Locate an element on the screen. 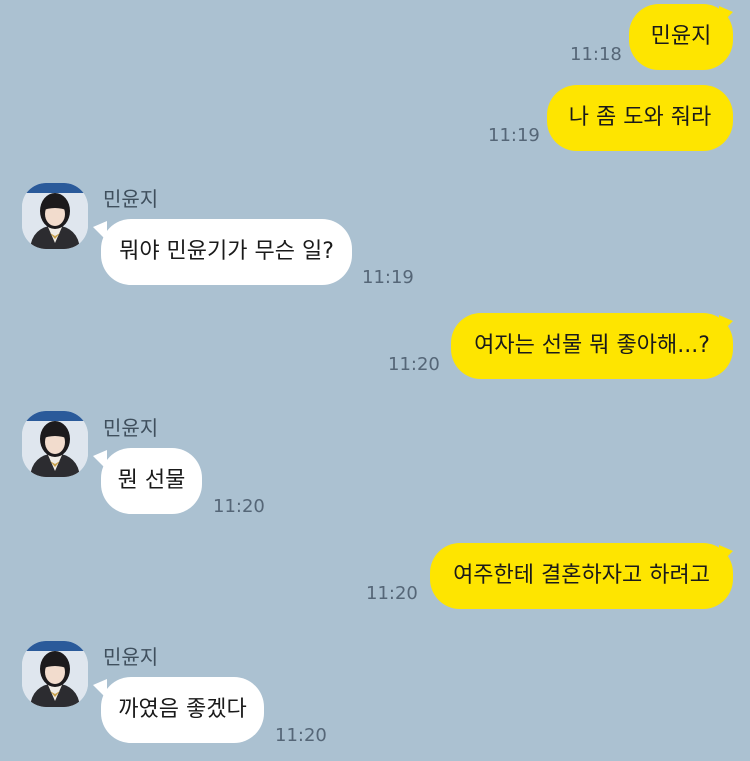 This screenshot has height=761, width=750. message-text: 여주한테 결혼하자고 하려고 is located at coordinates (581, 575).